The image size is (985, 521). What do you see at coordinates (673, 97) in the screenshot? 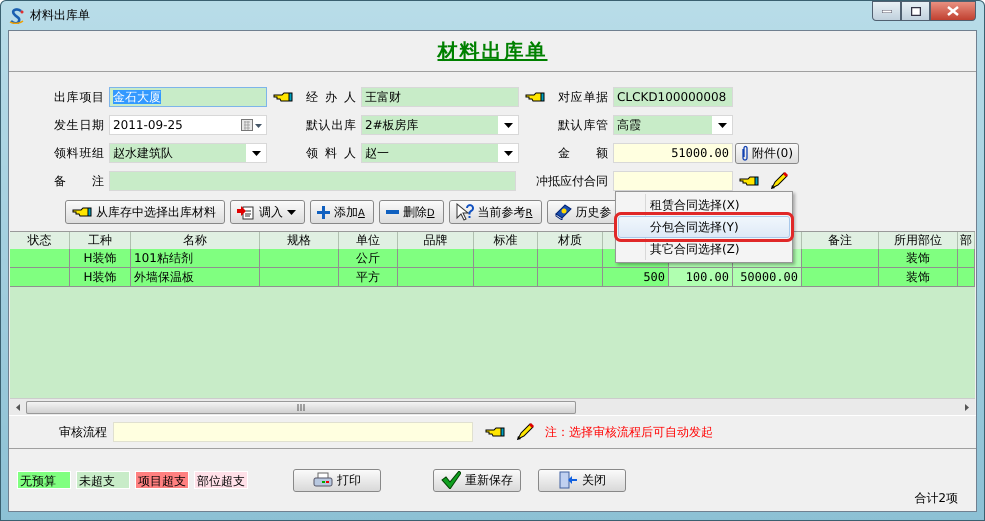
I see `input-field: CLCKD100000008` at bounding box center [673, 97].